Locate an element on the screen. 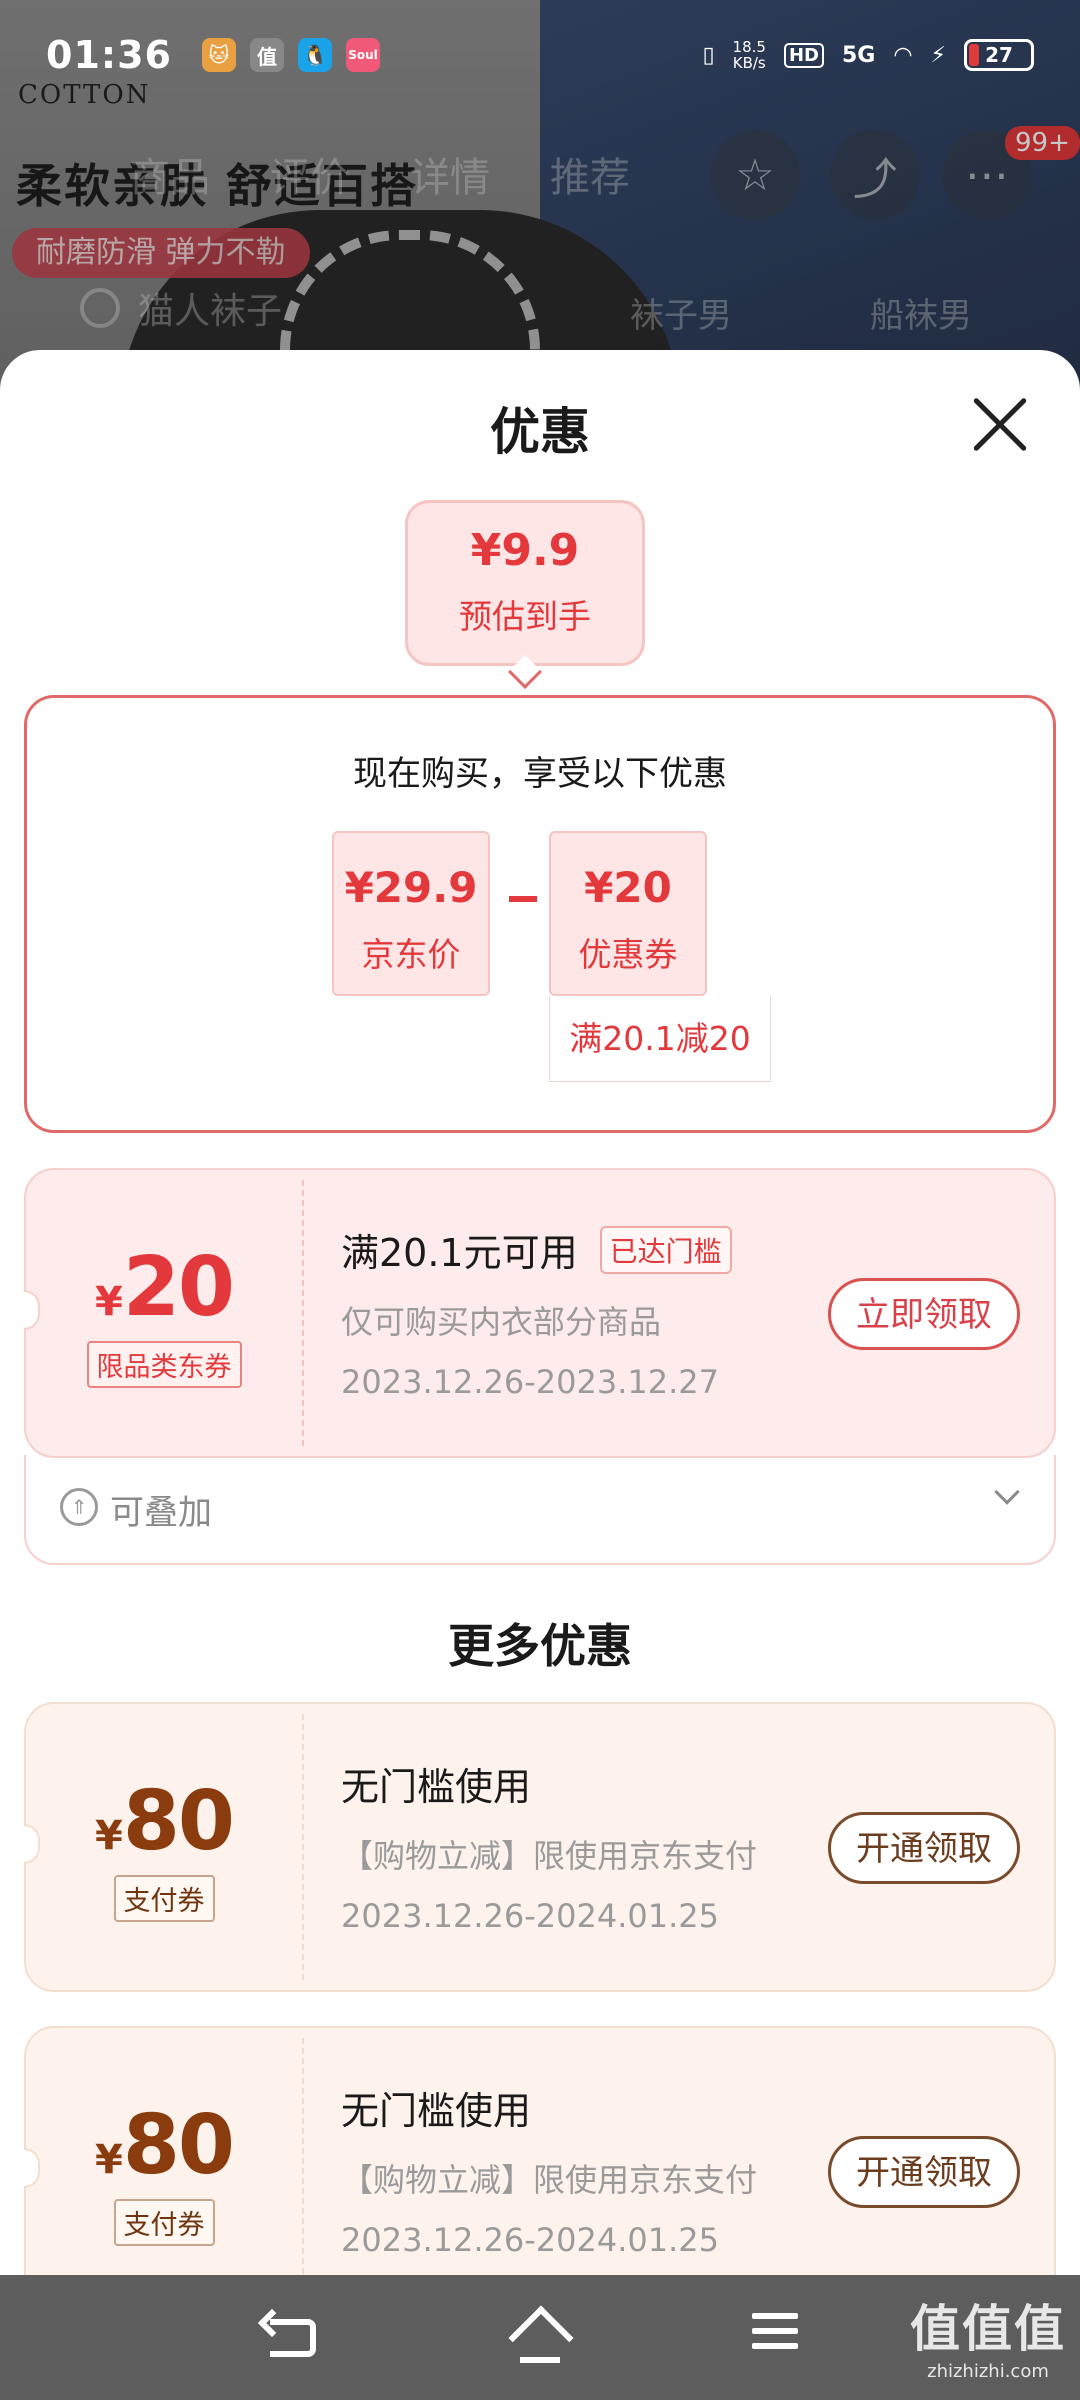  zhi-app-icon: 值 is located at coordinates (266, 55).